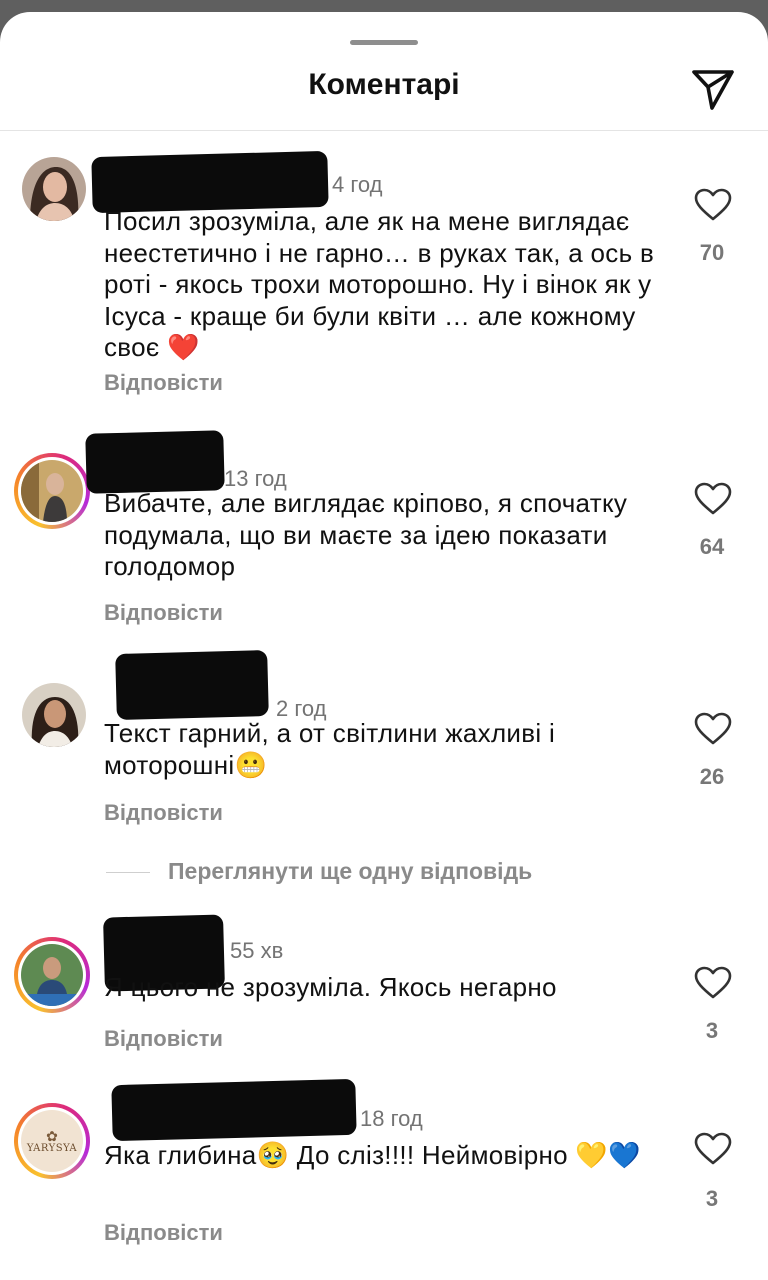 The height and width of the screenshot is (1280, 768). Describe the element at coordinates (712, 546) in the screenshot. I see `like-count: 64` at that location.